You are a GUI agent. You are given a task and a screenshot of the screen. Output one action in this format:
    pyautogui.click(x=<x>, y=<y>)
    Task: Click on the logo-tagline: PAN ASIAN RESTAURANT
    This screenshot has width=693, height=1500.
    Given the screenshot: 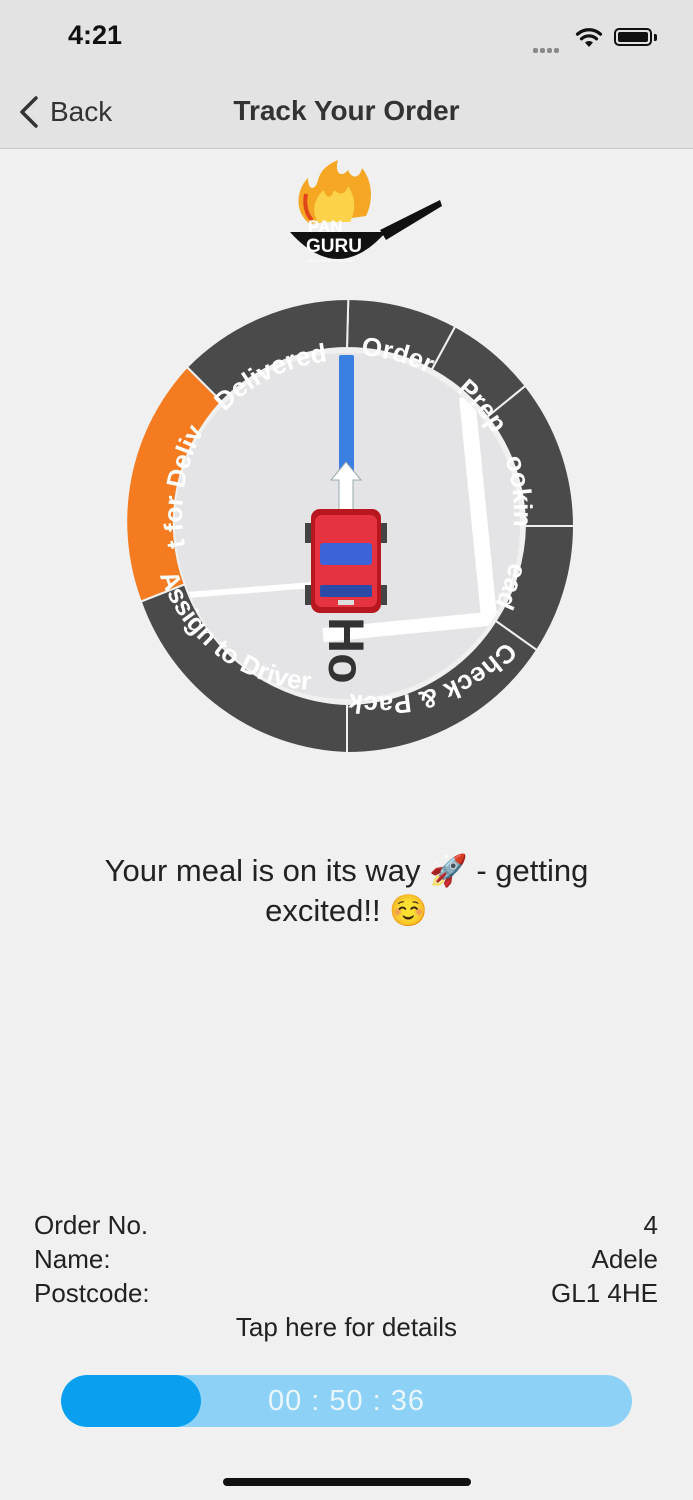 What is the action you would take?
    pyautogui.click(x=330, y=260)
    